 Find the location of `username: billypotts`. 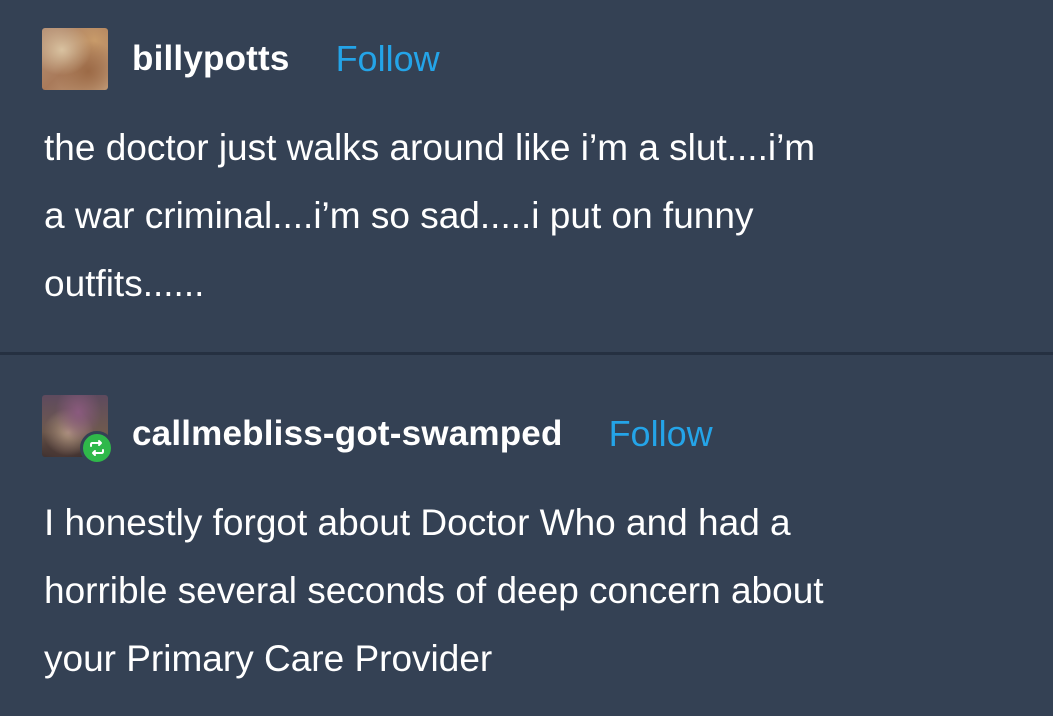

username: billypotts is located at coordinates (211, 59).